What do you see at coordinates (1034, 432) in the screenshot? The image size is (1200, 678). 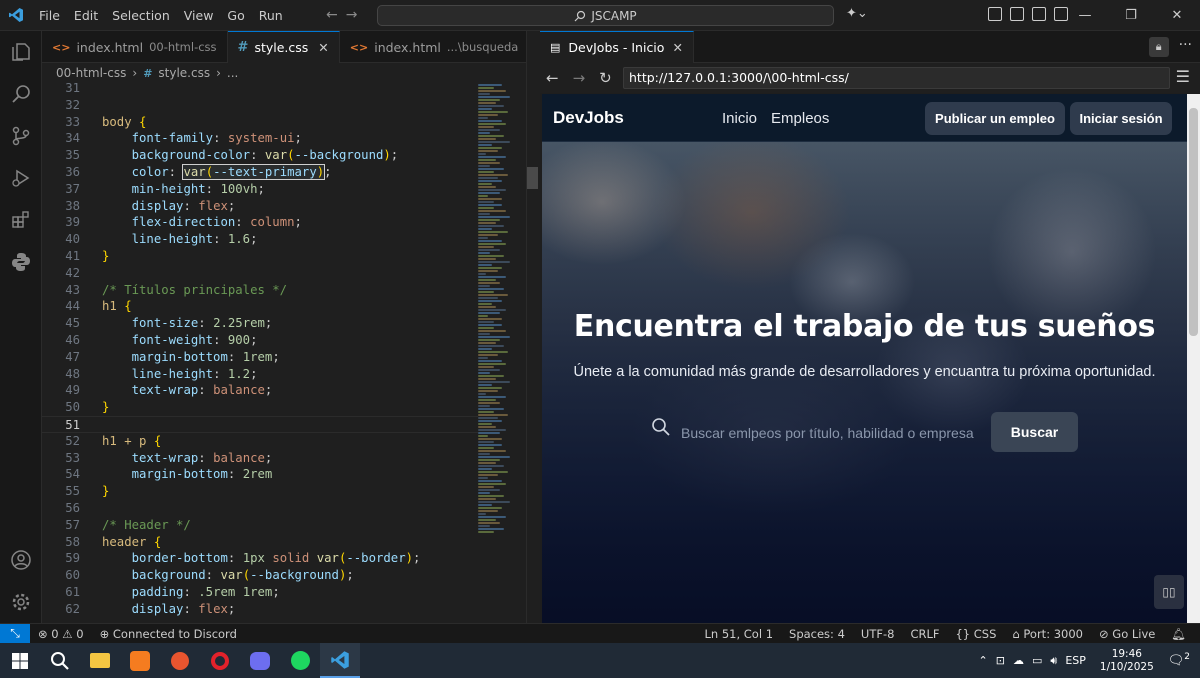 I see `search-button: Buscar` at bounding box center [1034, 432].